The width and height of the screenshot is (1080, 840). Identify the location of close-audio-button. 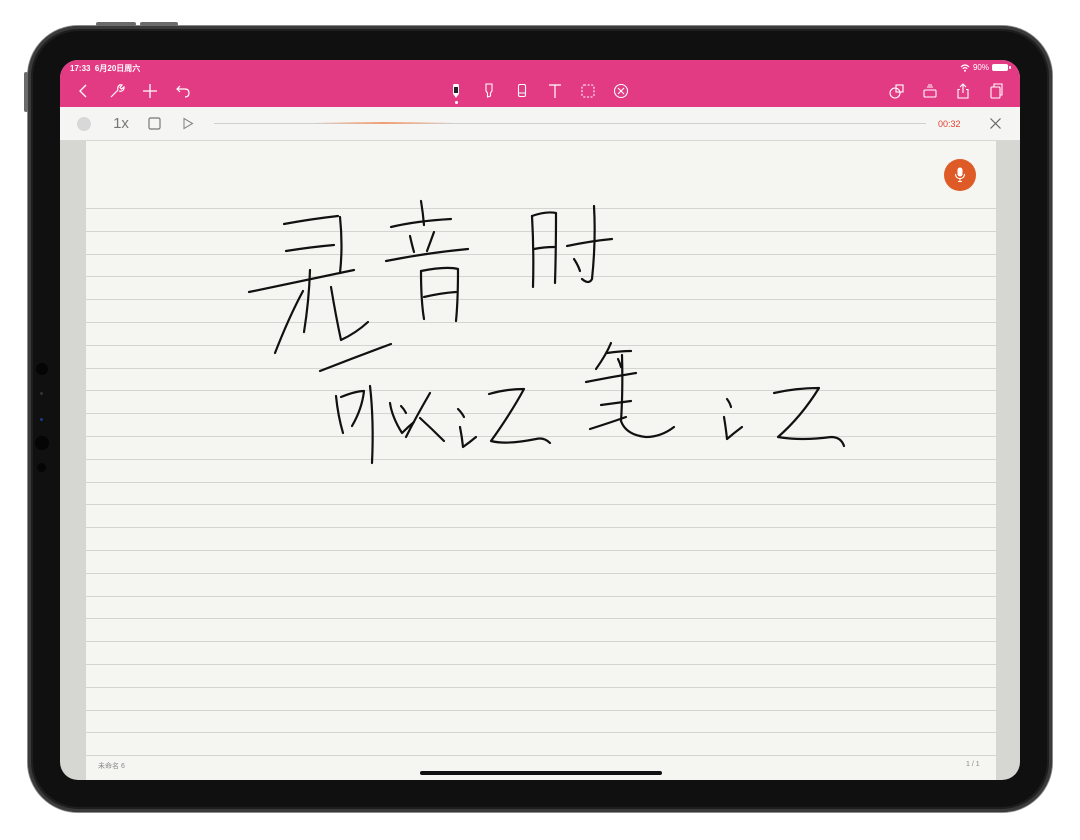
(995, 123).